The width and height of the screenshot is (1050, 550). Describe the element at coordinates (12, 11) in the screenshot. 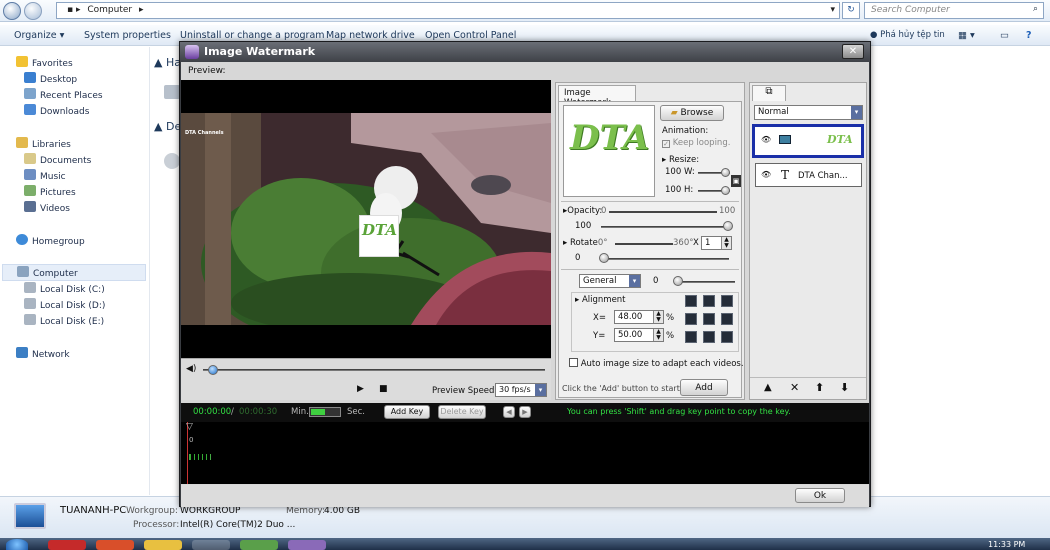

I see `back-button` at that location.